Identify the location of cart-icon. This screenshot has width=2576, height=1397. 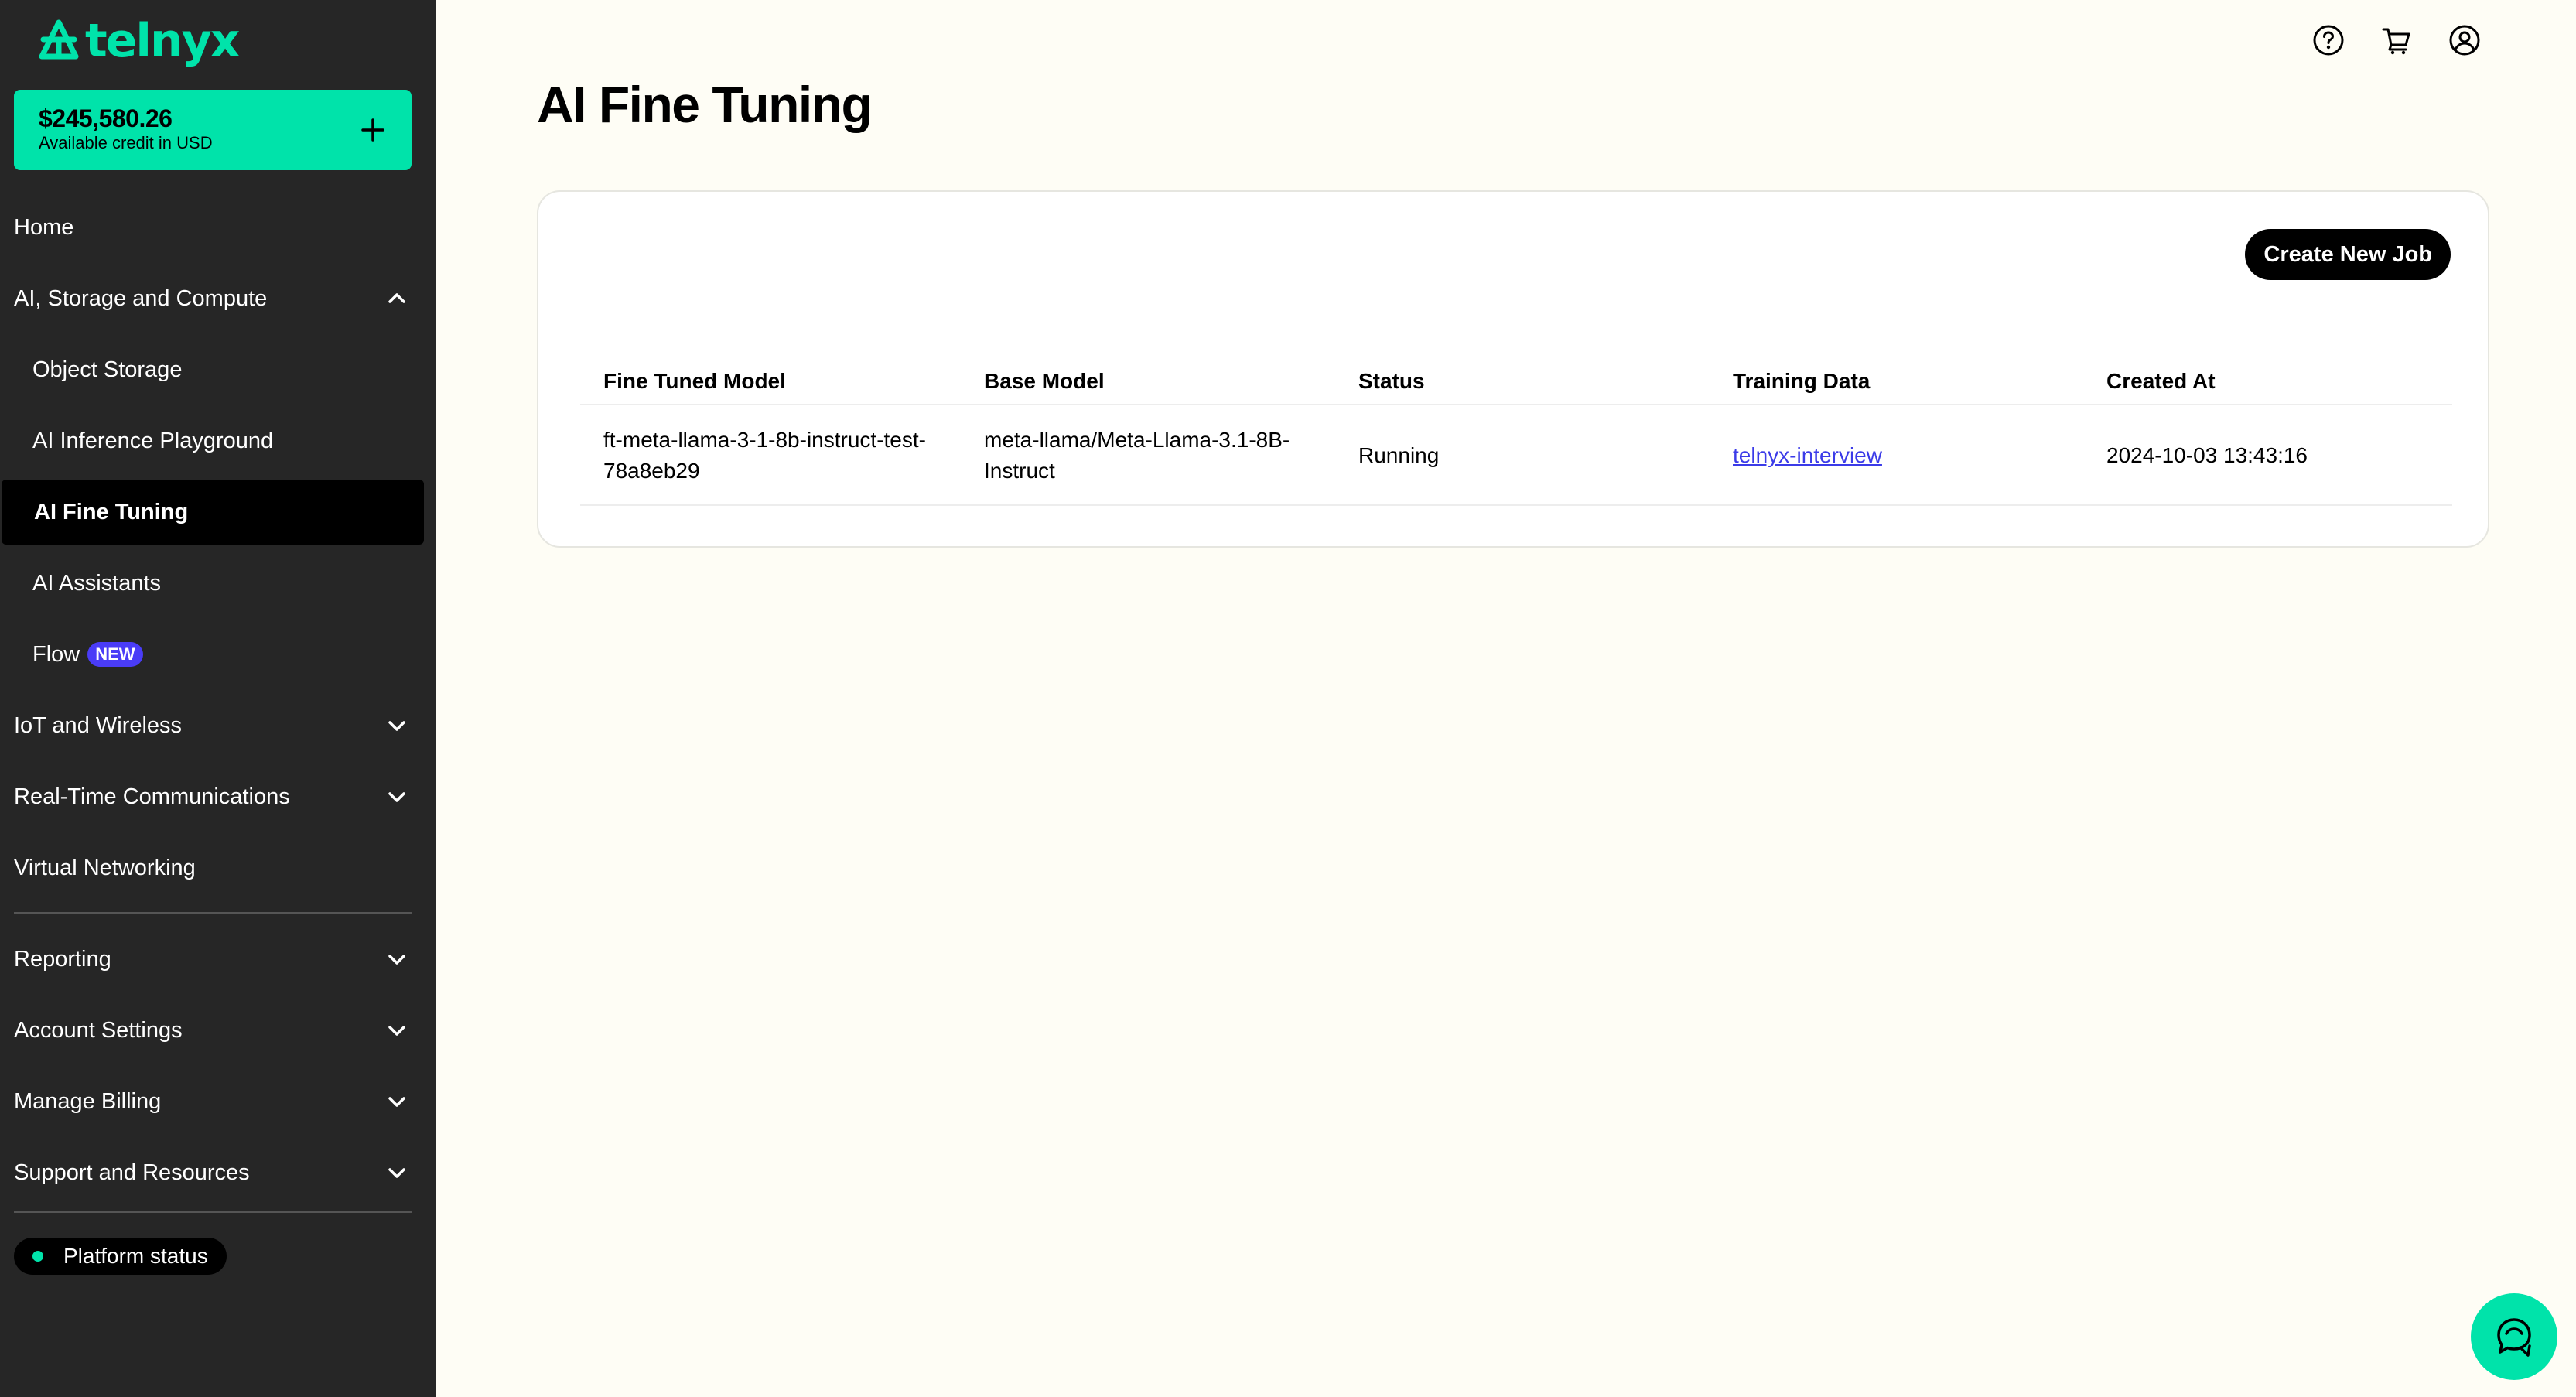
(2396, 41).